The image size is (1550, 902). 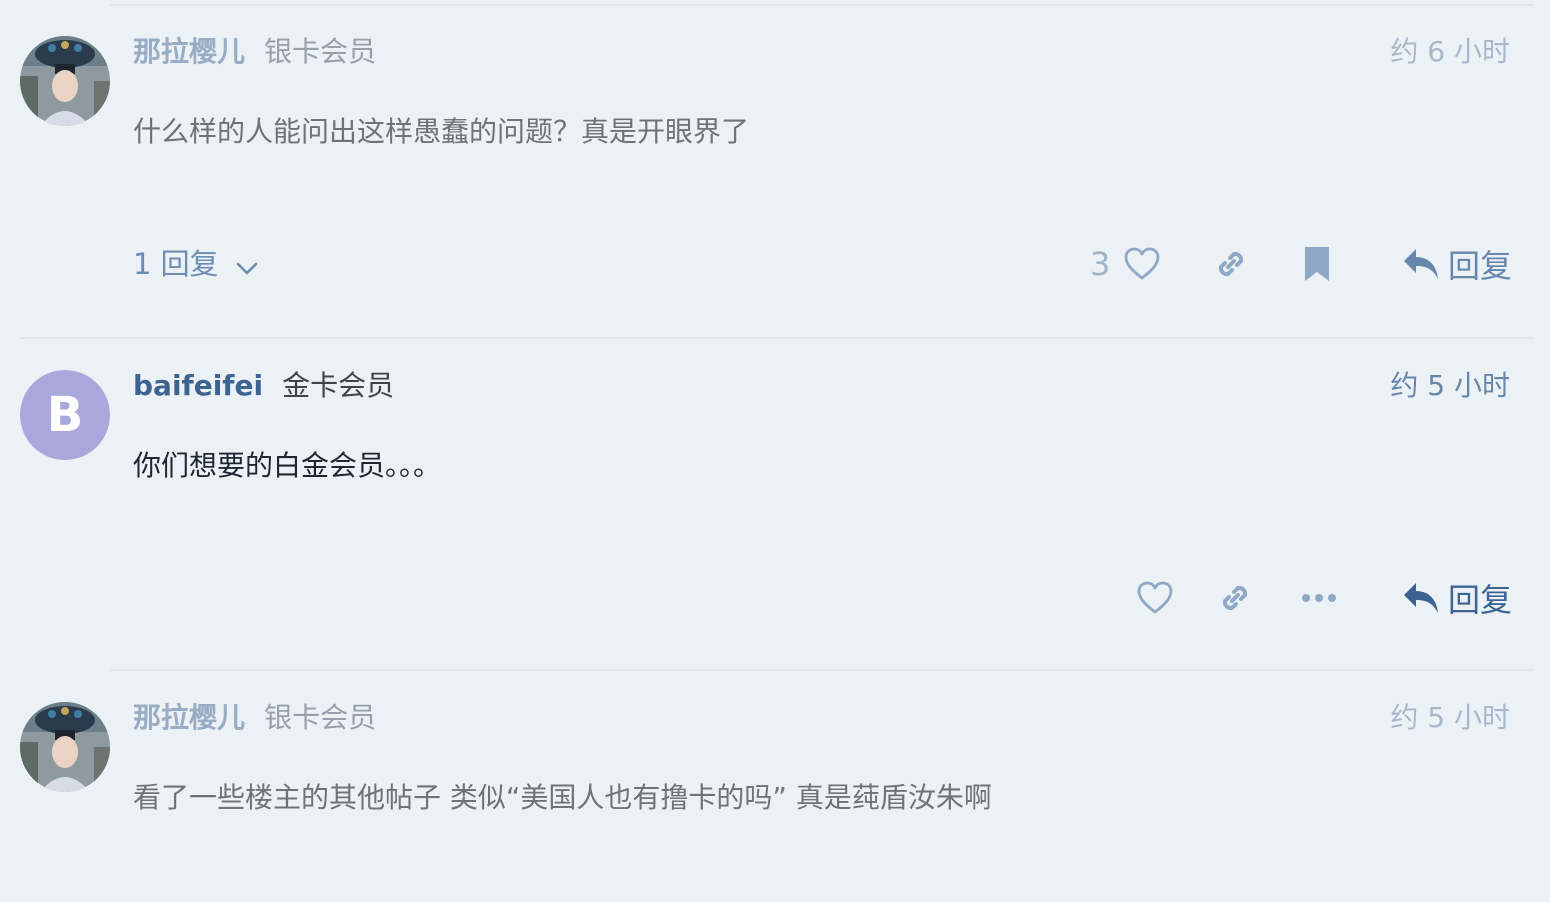 What do you see at coordinates (441, 131) in the screenshot?
I see `post-content: 什么样的人能问出这样愚蠢的问题？真是开眼界了` at bounding box center [441, 131].